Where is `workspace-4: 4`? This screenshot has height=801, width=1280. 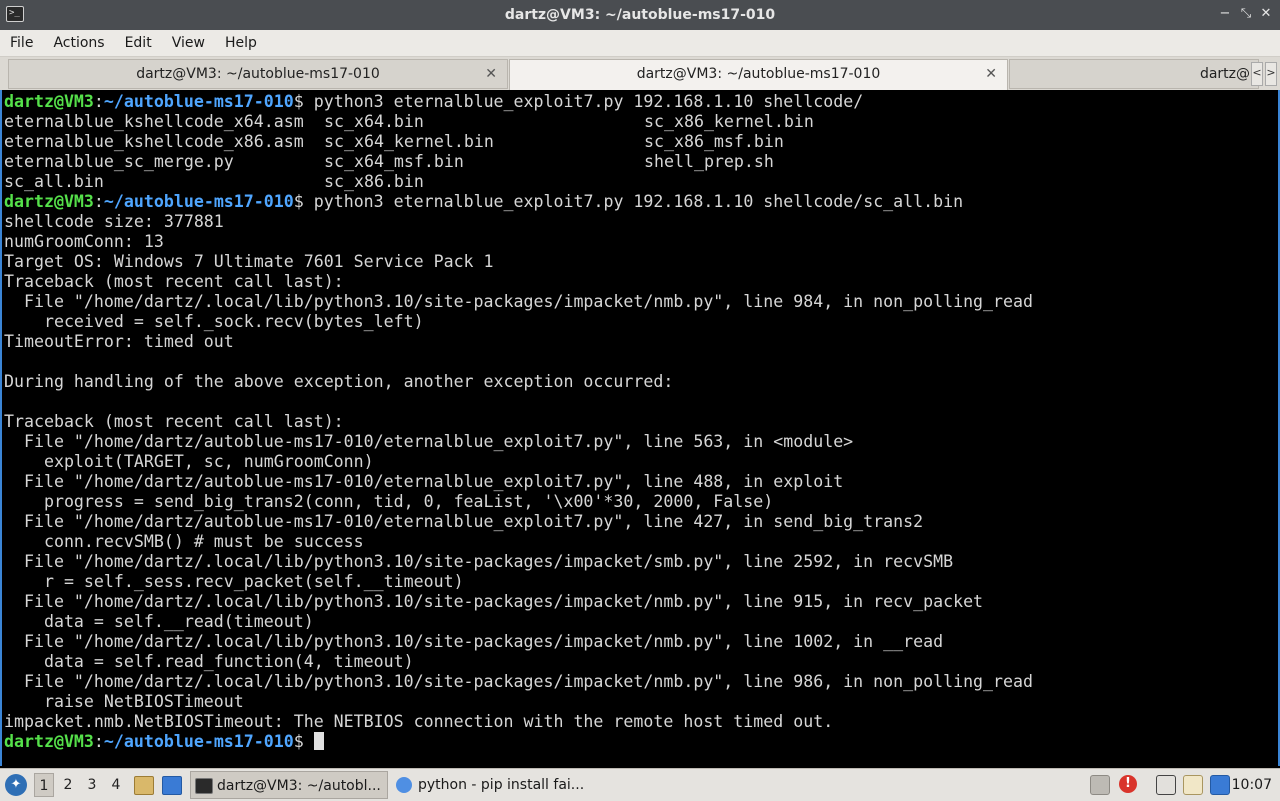
workspace-4: 4 is located at coordinates (116, 785).